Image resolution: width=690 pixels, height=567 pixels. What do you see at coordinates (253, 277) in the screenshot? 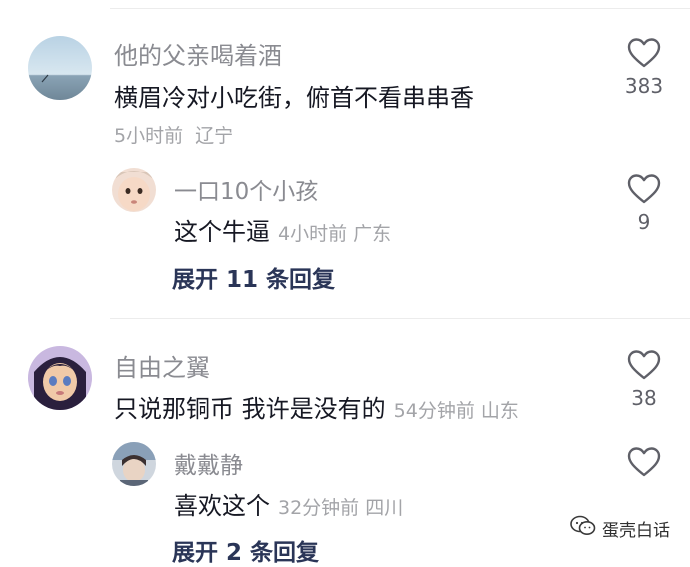
I see `expand-replies-button: 展开 11 条回复` at bounding box center [253, 277].